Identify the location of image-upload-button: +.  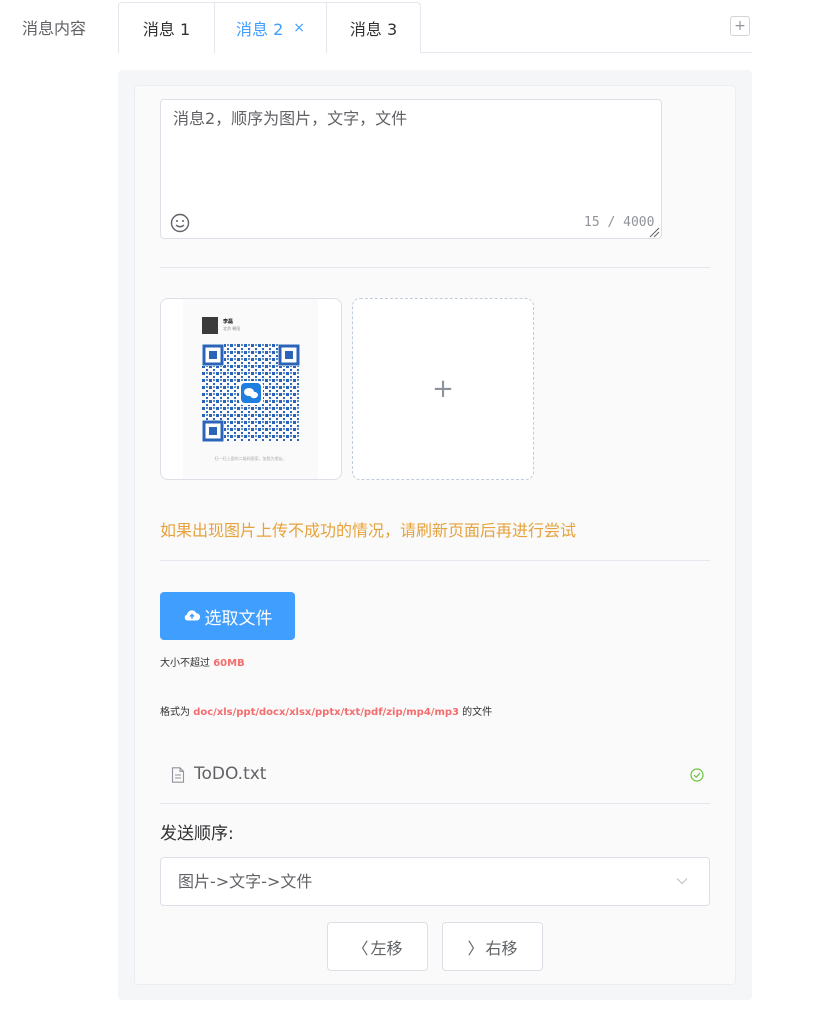
(443, 389).